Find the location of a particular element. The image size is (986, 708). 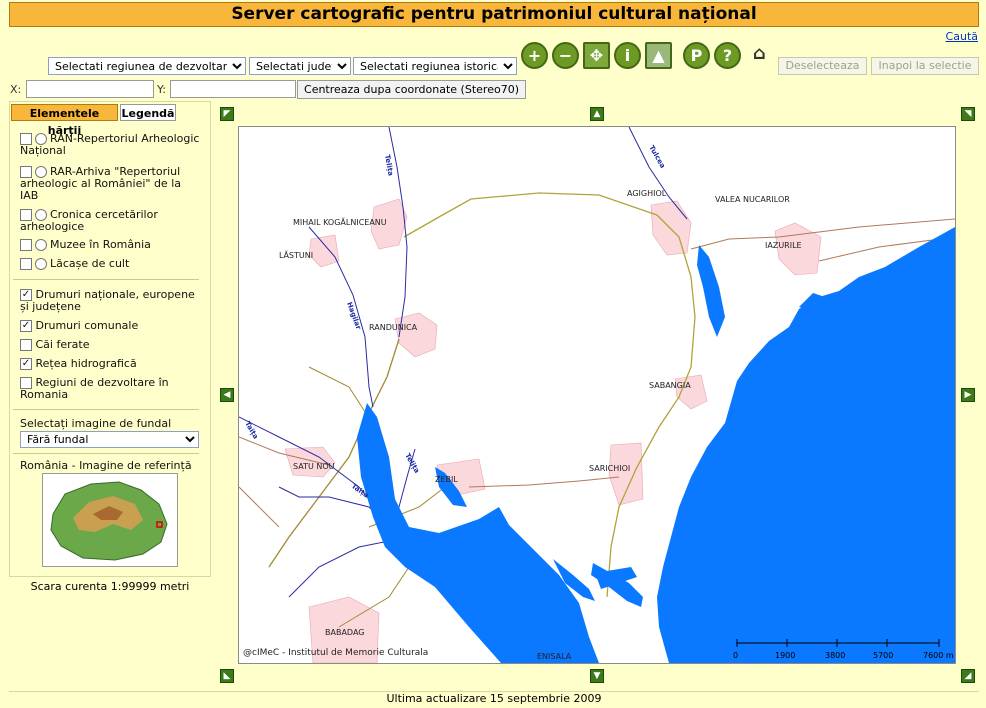

scale-tick-label: 1900 is located at coordinates (785, 655).